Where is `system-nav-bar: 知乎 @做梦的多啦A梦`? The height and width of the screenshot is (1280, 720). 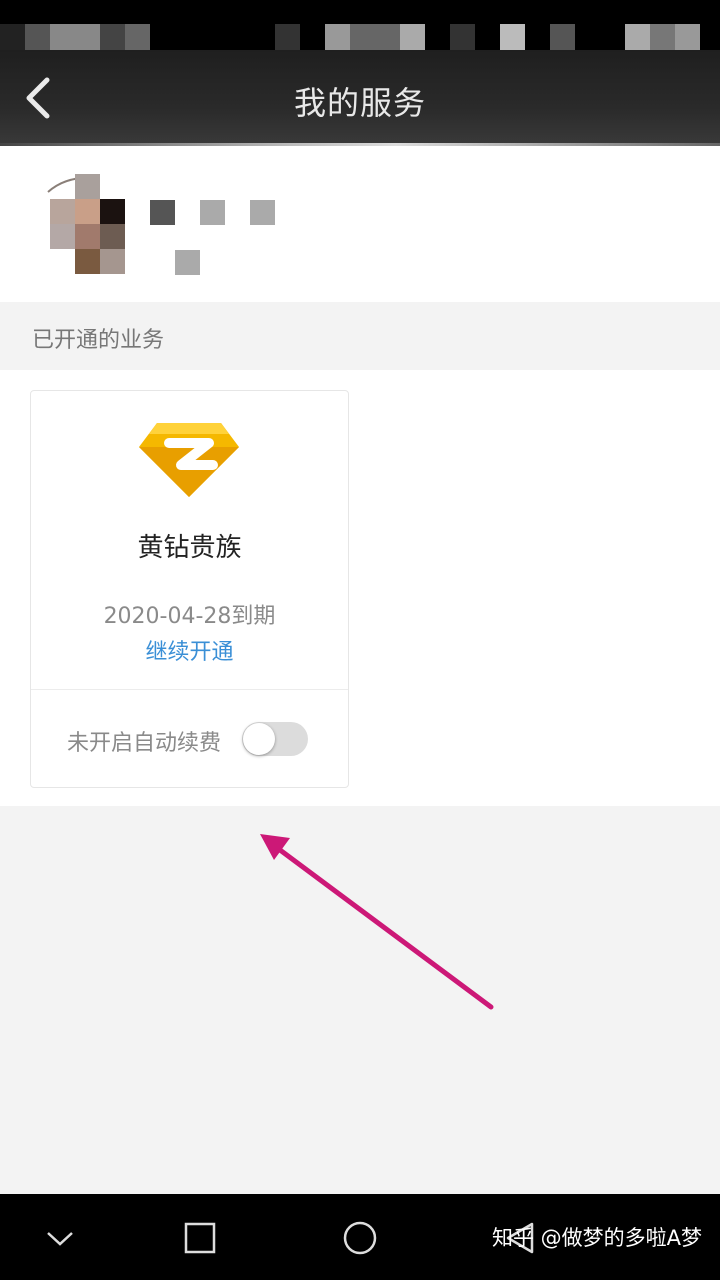
system-nav-bar: 知乎 @做梦的多啦A梦 is located at coordinates (360, 1237).